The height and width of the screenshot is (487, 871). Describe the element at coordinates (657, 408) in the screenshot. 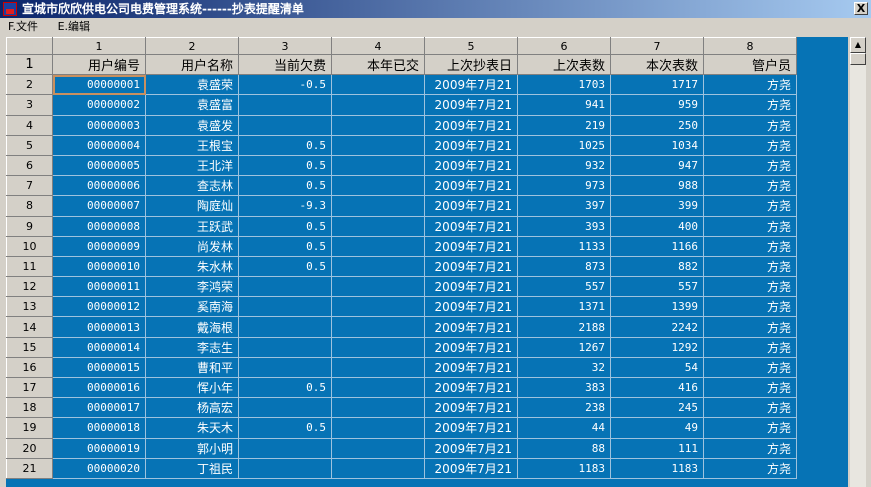

I see `grid-cell: 245` at that location.